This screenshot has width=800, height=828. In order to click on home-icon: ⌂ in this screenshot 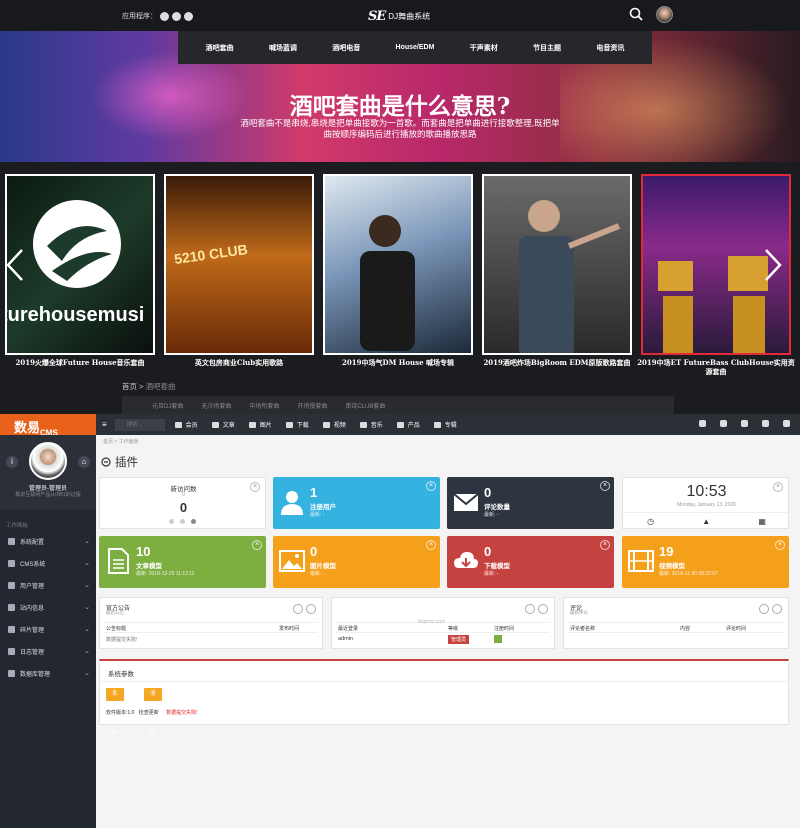, I will do `click(84, 462)`.